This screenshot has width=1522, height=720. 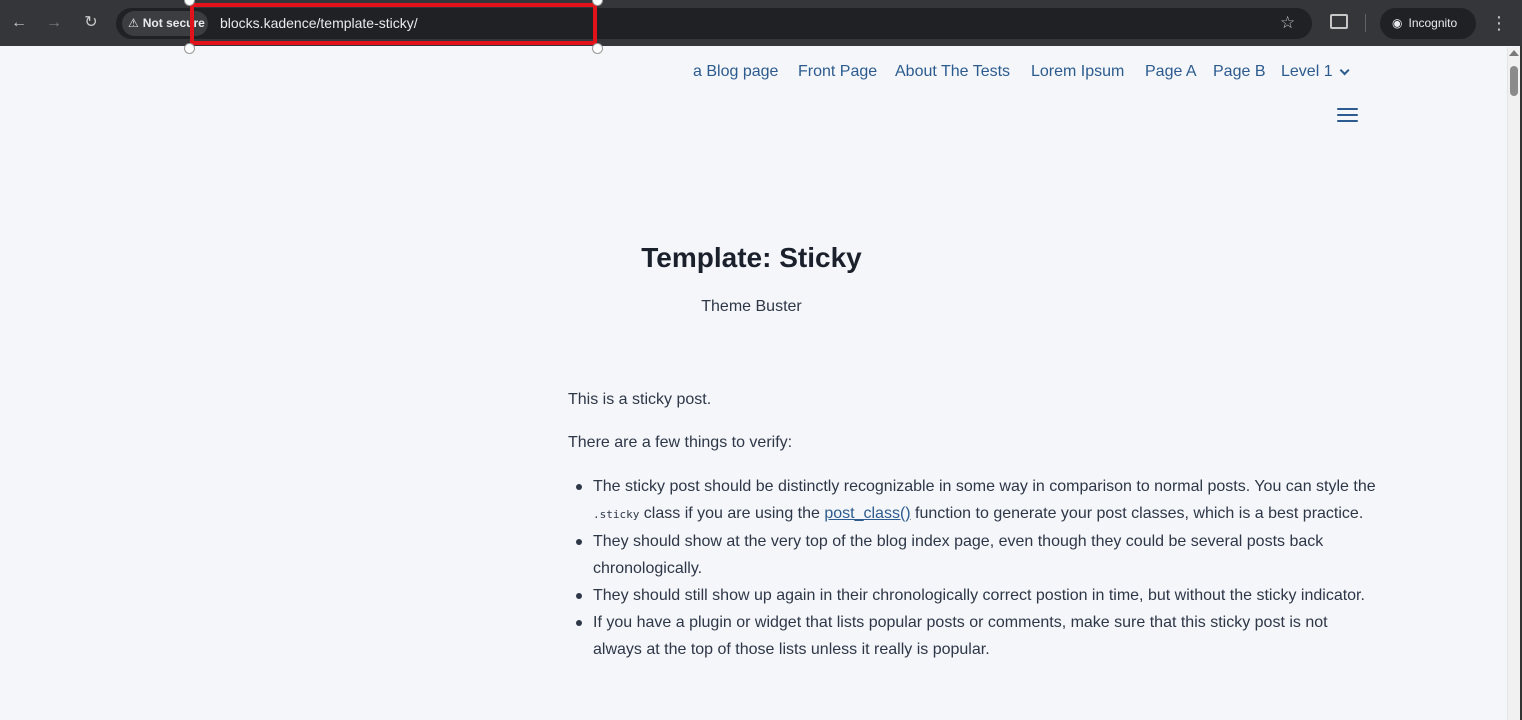 What do you see at coordinates (735, 72) in the screenshot?
I see `nav-item-blog: a Blog page` at bounding box center [735, 72].